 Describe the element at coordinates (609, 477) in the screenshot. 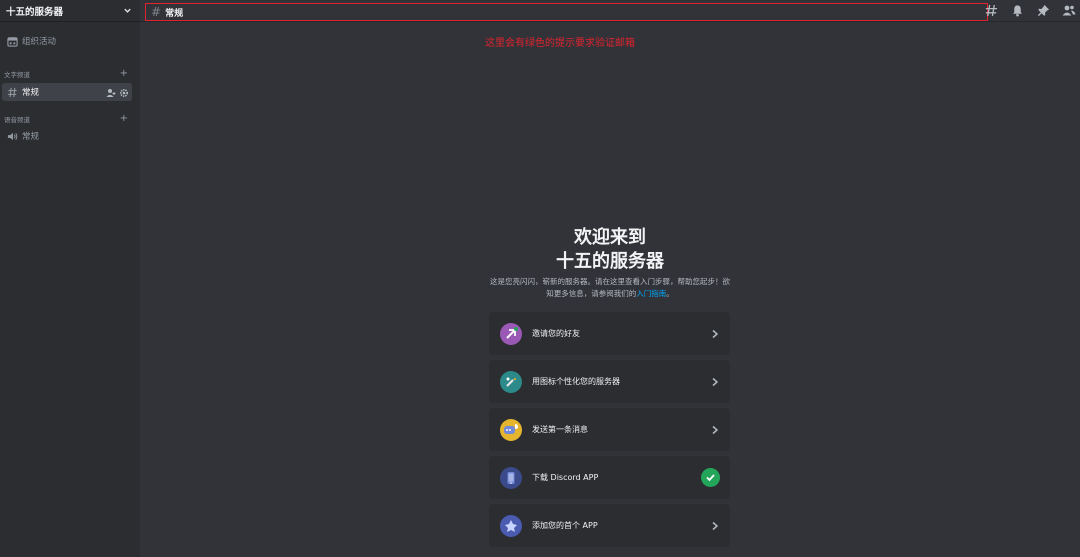

I see `onboarding-card-download-app: 下载 Discord APP` at that location.